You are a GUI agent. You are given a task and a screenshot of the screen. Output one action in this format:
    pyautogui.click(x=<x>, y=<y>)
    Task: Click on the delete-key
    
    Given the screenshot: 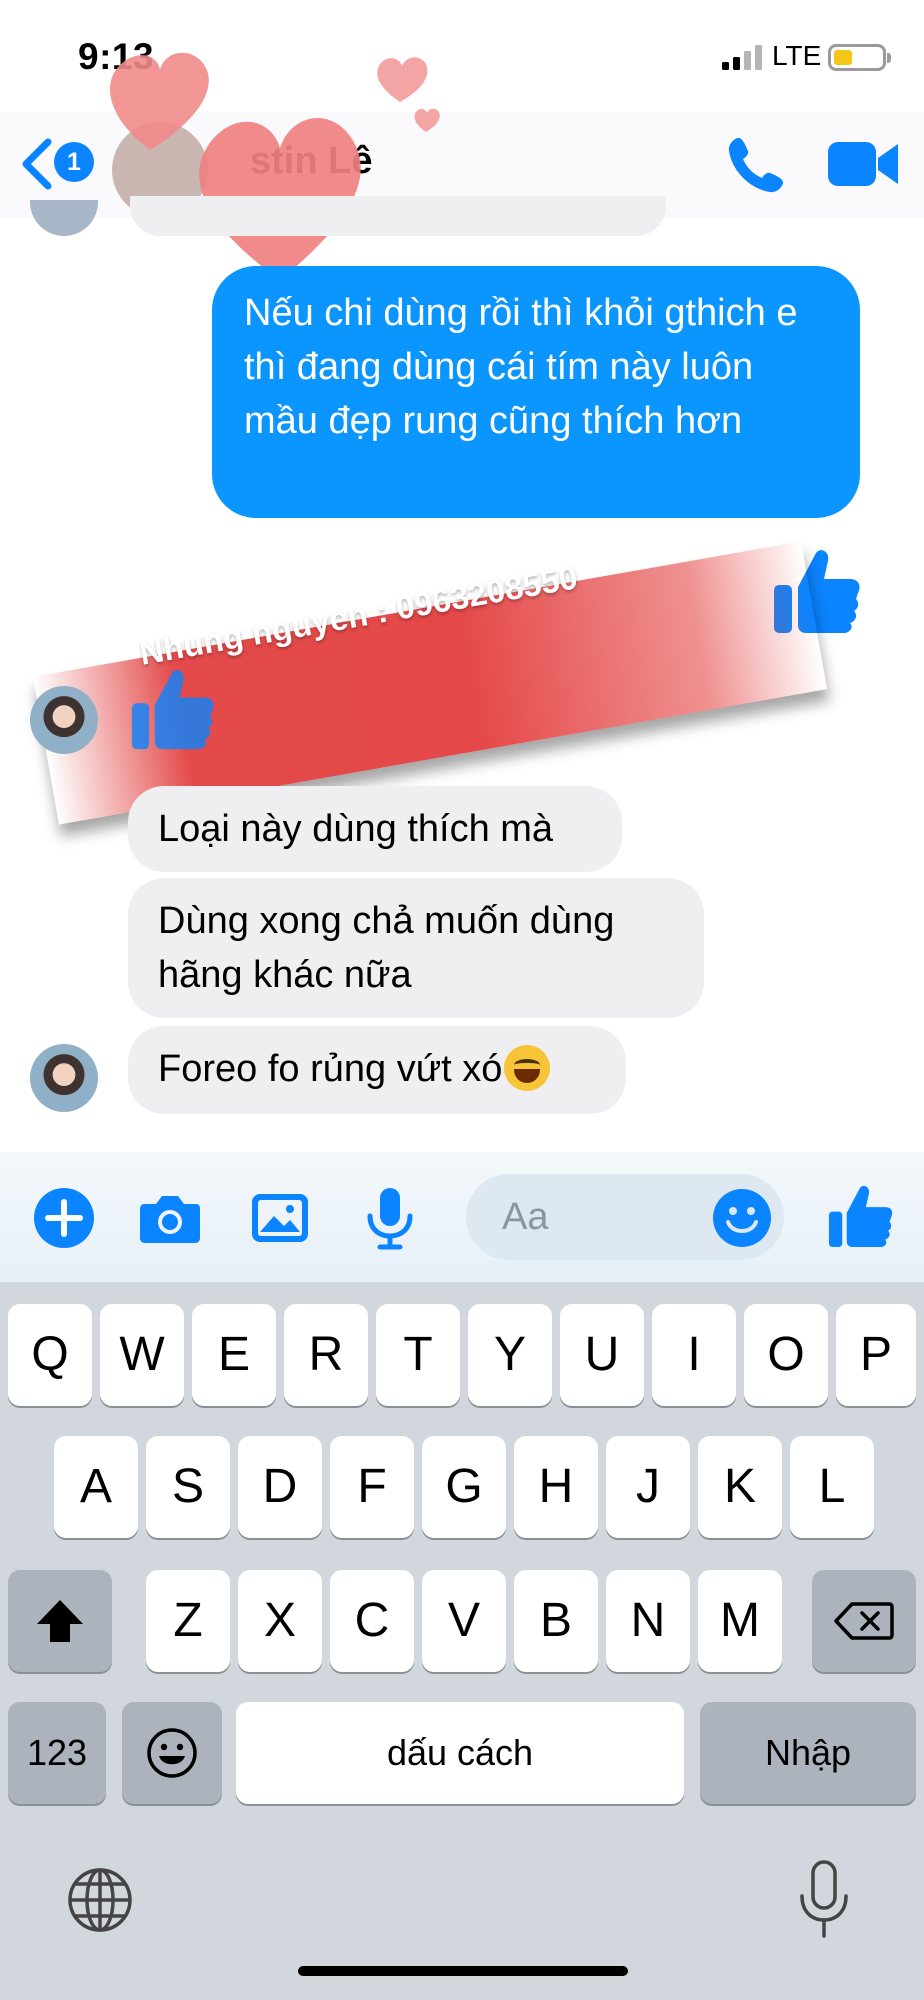 What is the action you would take?
    pyautogui.click(x=864, y=1621)
    